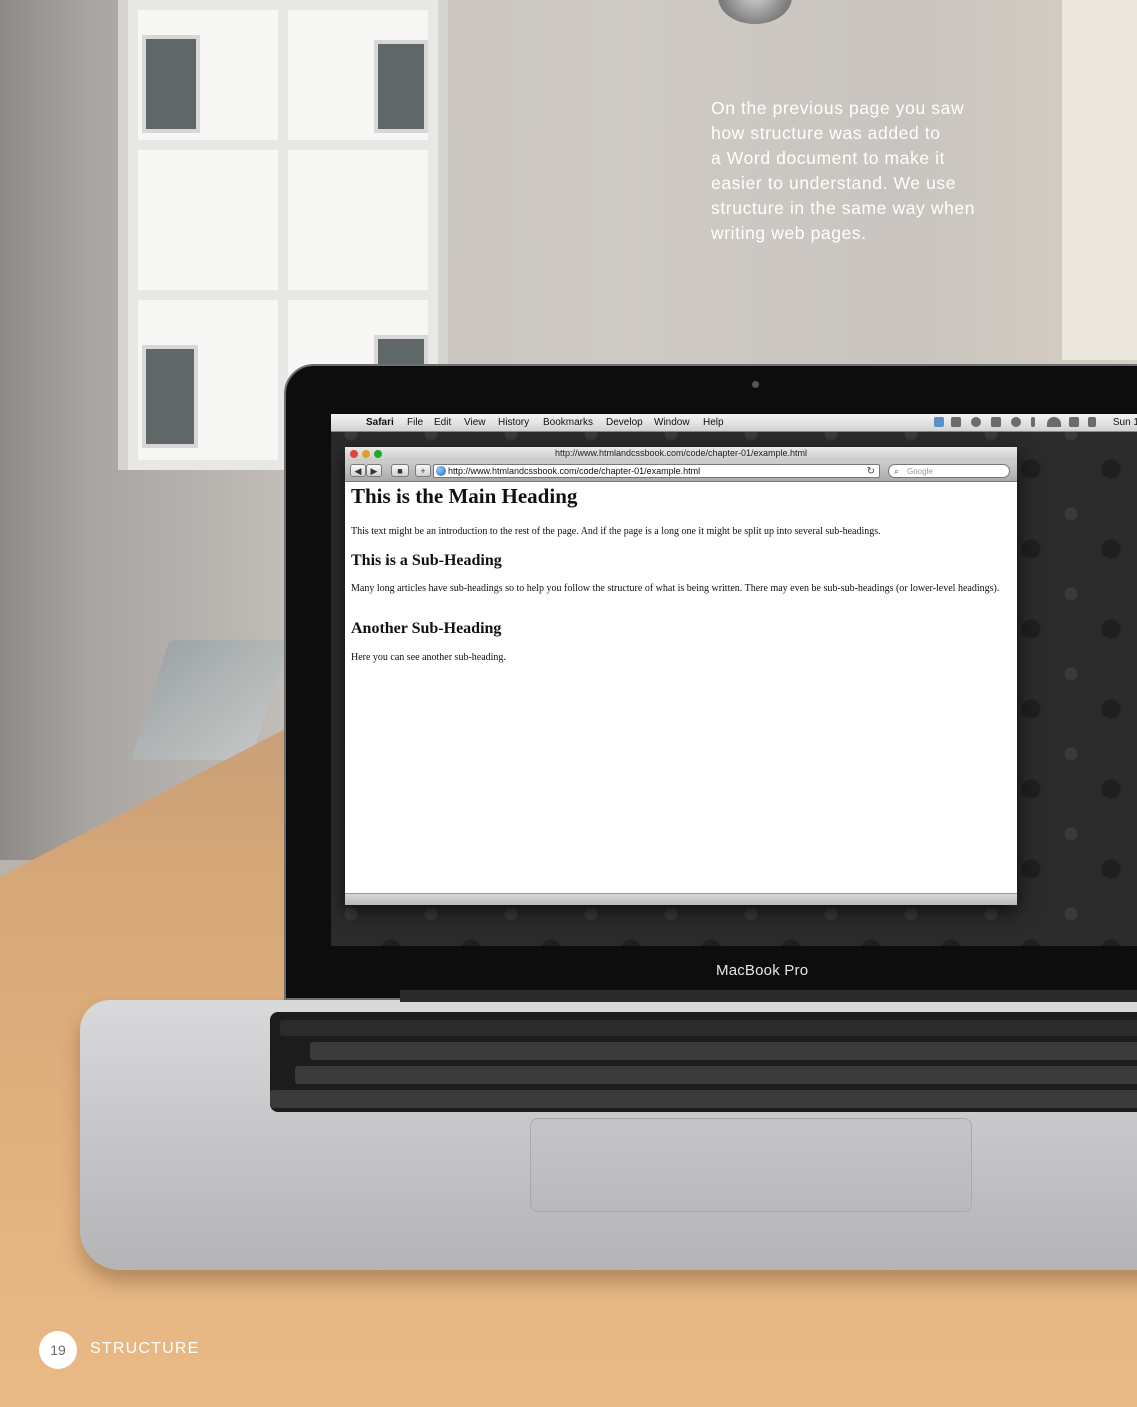 The image size is (1137, 1407). What do you see at coordinates (768, 996) in the screenshot?
I see `laptop-hinge` at bounding box center [768, 996].